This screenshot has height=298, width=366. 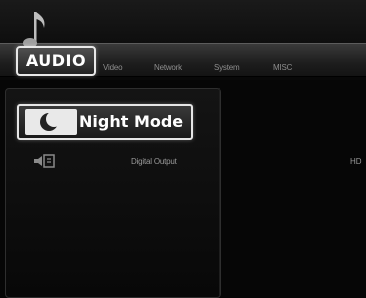 I want to click on tab-audio-label: AUDIO, so click(x=56, y=60).